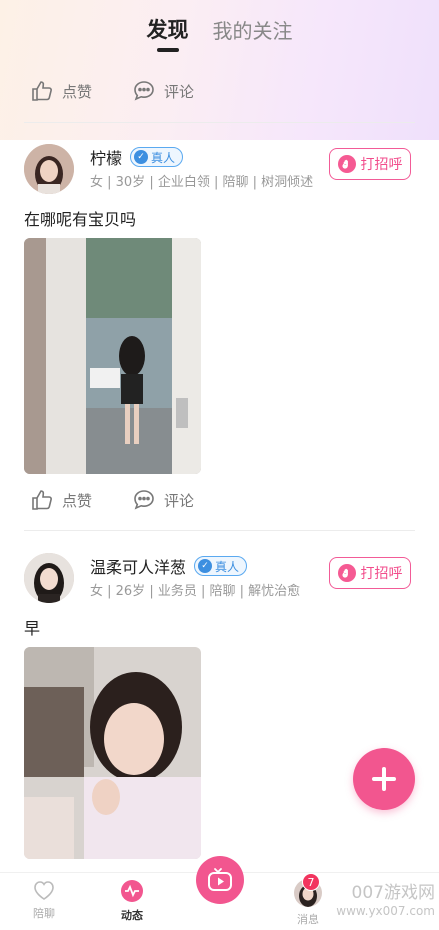 The width and height of the screenshot is (439, 930). What do you see at coordinates (80, 219) in the screenshot?
I see `post-text: 在哪呢有宝贝吗` at bounding box center [80, 219].